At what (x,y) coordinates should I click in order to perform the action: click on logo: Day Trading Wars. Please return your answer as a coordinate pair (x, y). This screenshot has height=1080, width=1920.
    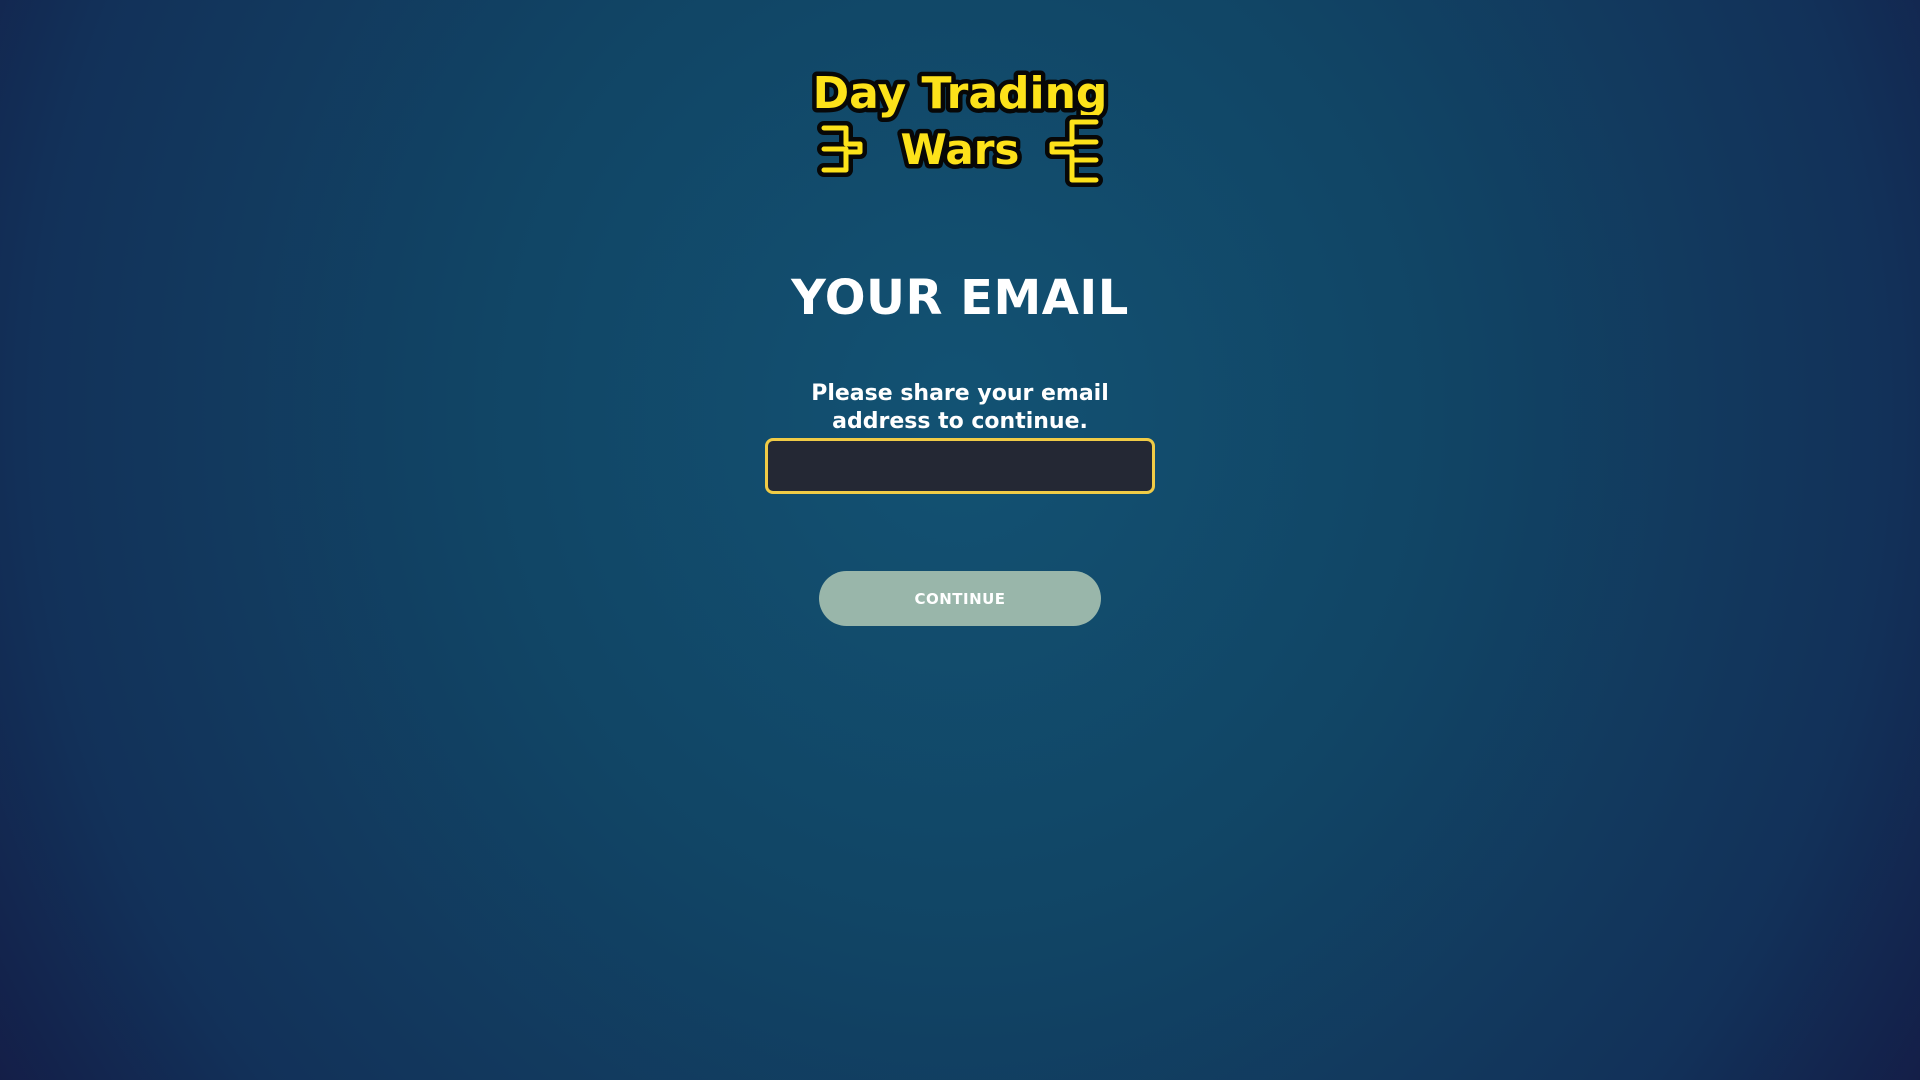
    Looking at the image, I should click on (960, 130).